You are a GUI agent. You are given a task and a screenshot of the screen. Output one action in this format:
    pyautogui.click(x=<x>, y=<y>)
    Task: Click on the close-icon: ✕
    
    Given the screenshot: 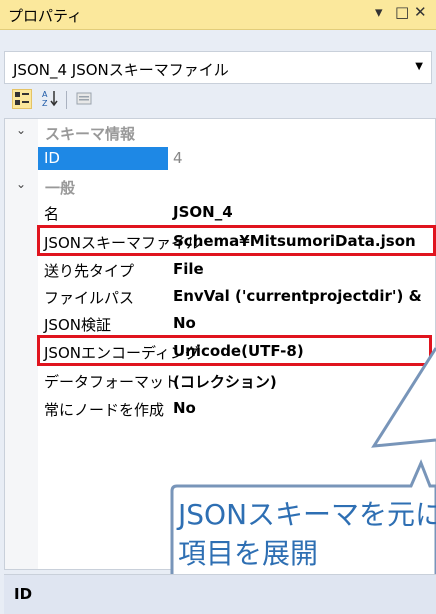 What is the action you would take?
    pyautogui.click(x=420, y=12)
    